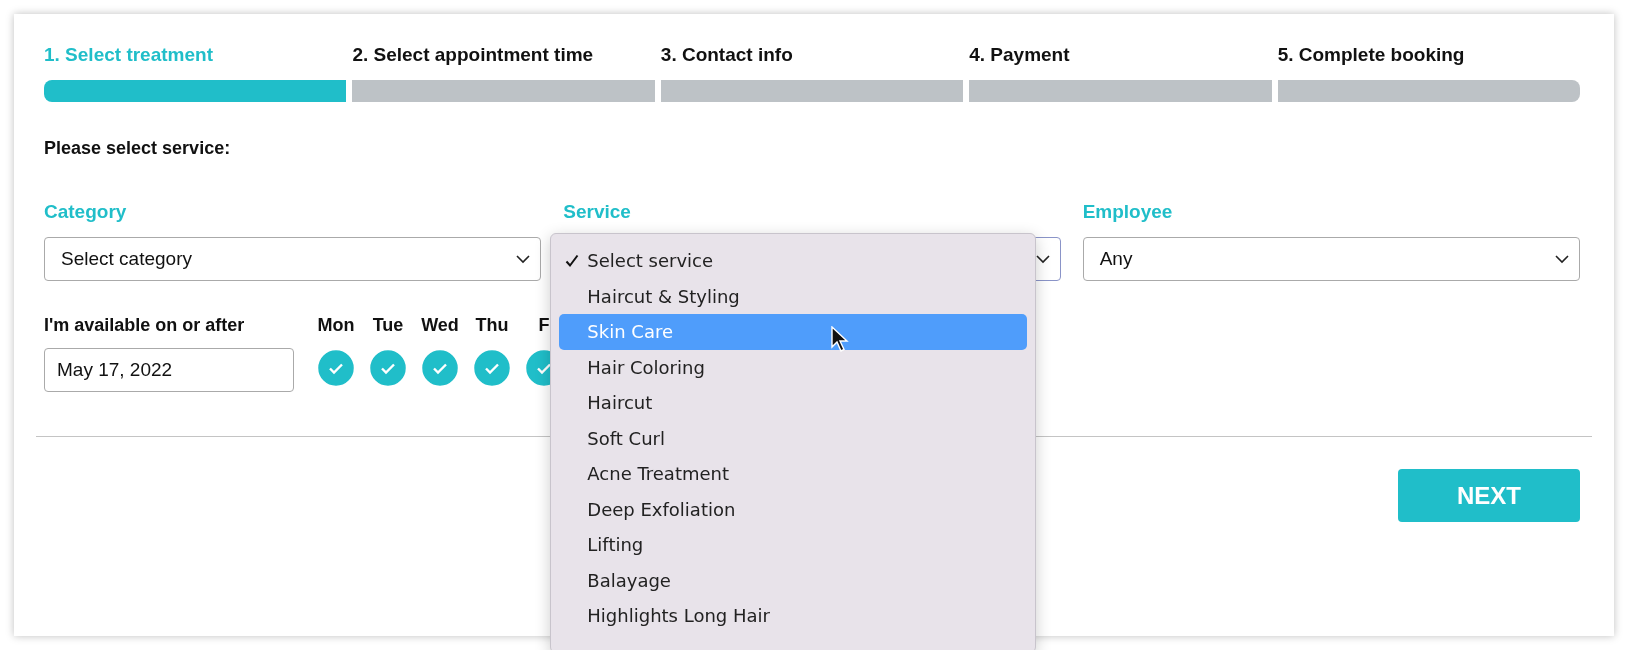 The width and height of the screenshot is (1628, 650). What do you see at coordinates (1128, 212) in the screenshot?
I see `field-label: Employee` at bounding box center [1128, 212].